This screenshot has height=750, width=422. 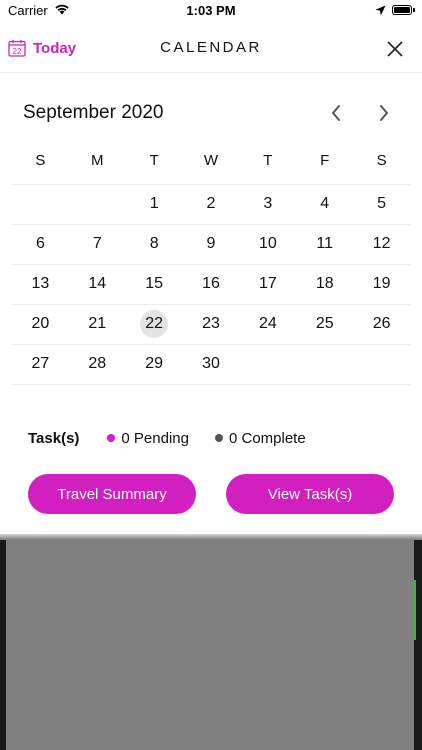 I want to click on location-arrow-icon, so click(x=380, y=11).